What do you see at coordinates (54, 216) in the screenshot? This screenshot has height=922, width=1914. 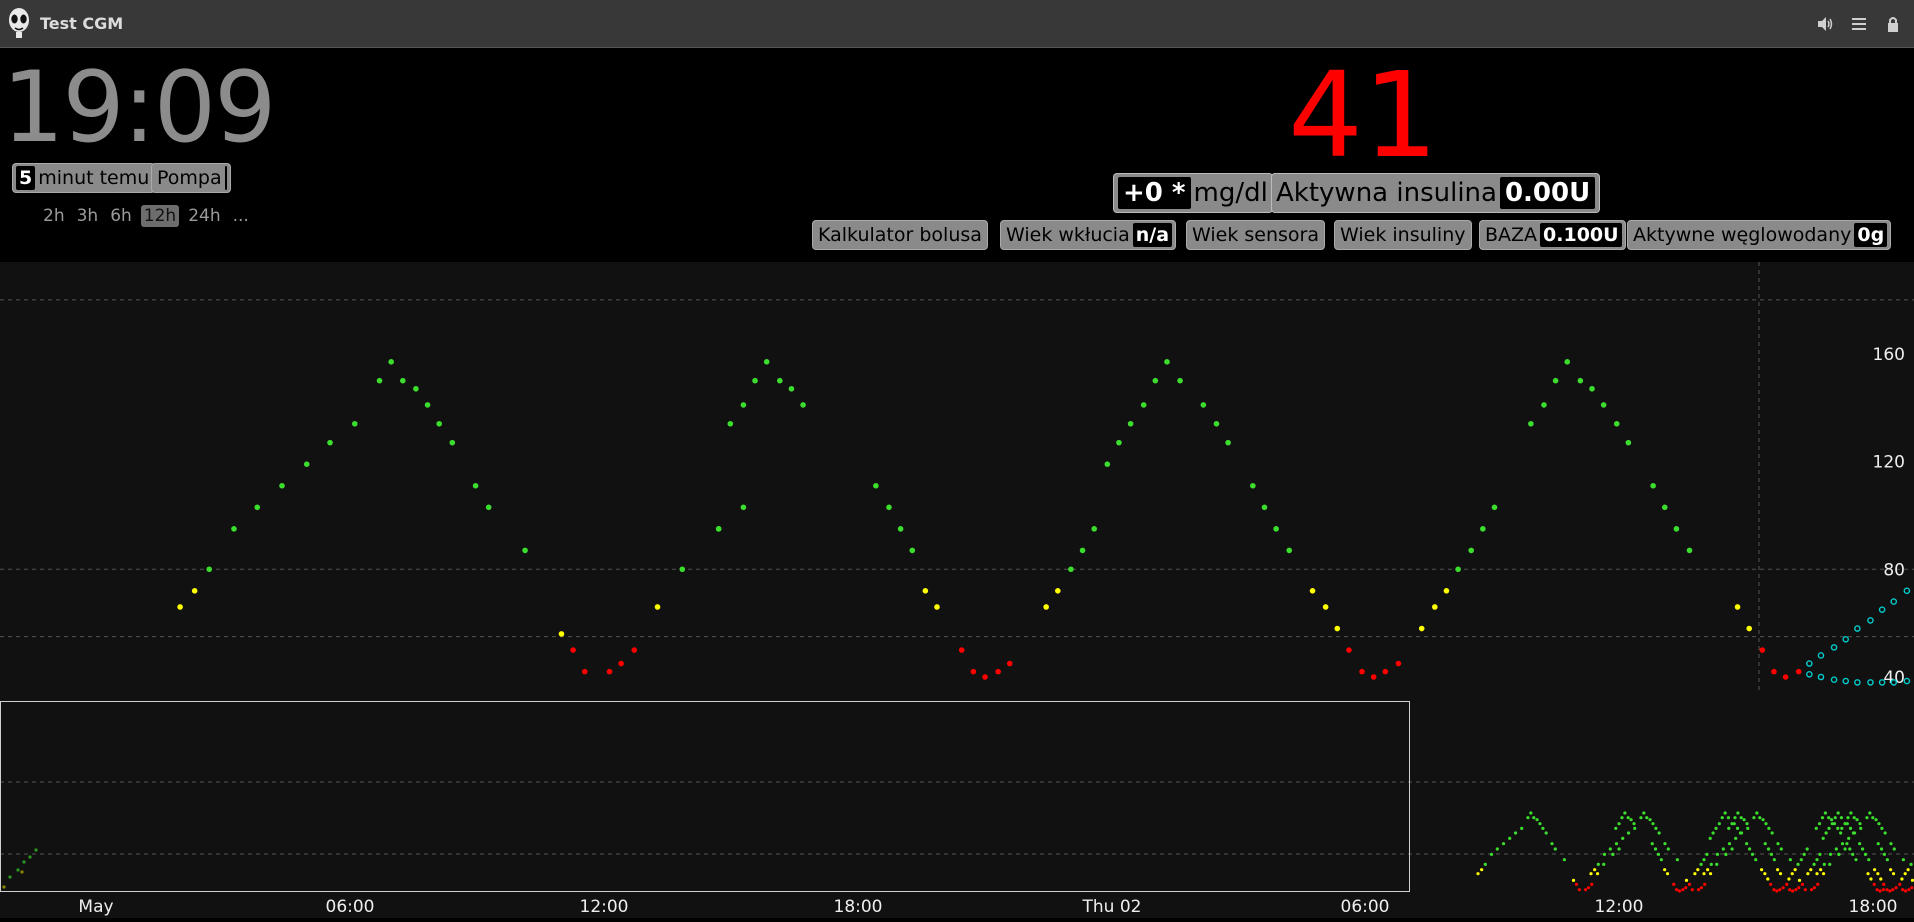 I see `range-2h: 2h` at bounding box center [54, 216].